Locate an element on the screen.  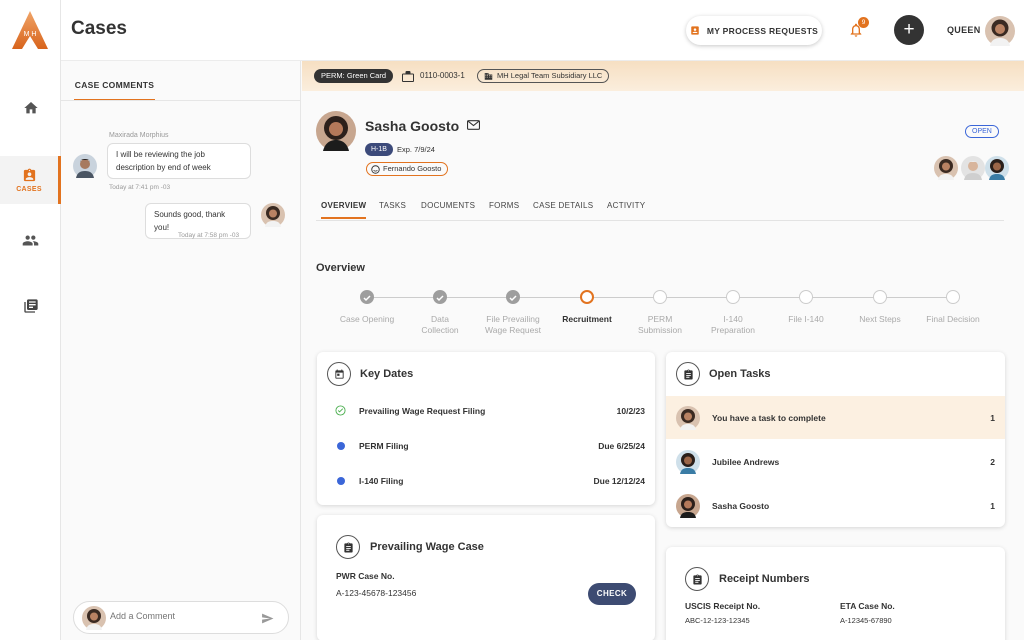
page-title: Cases is located at coordinates (99, 28).